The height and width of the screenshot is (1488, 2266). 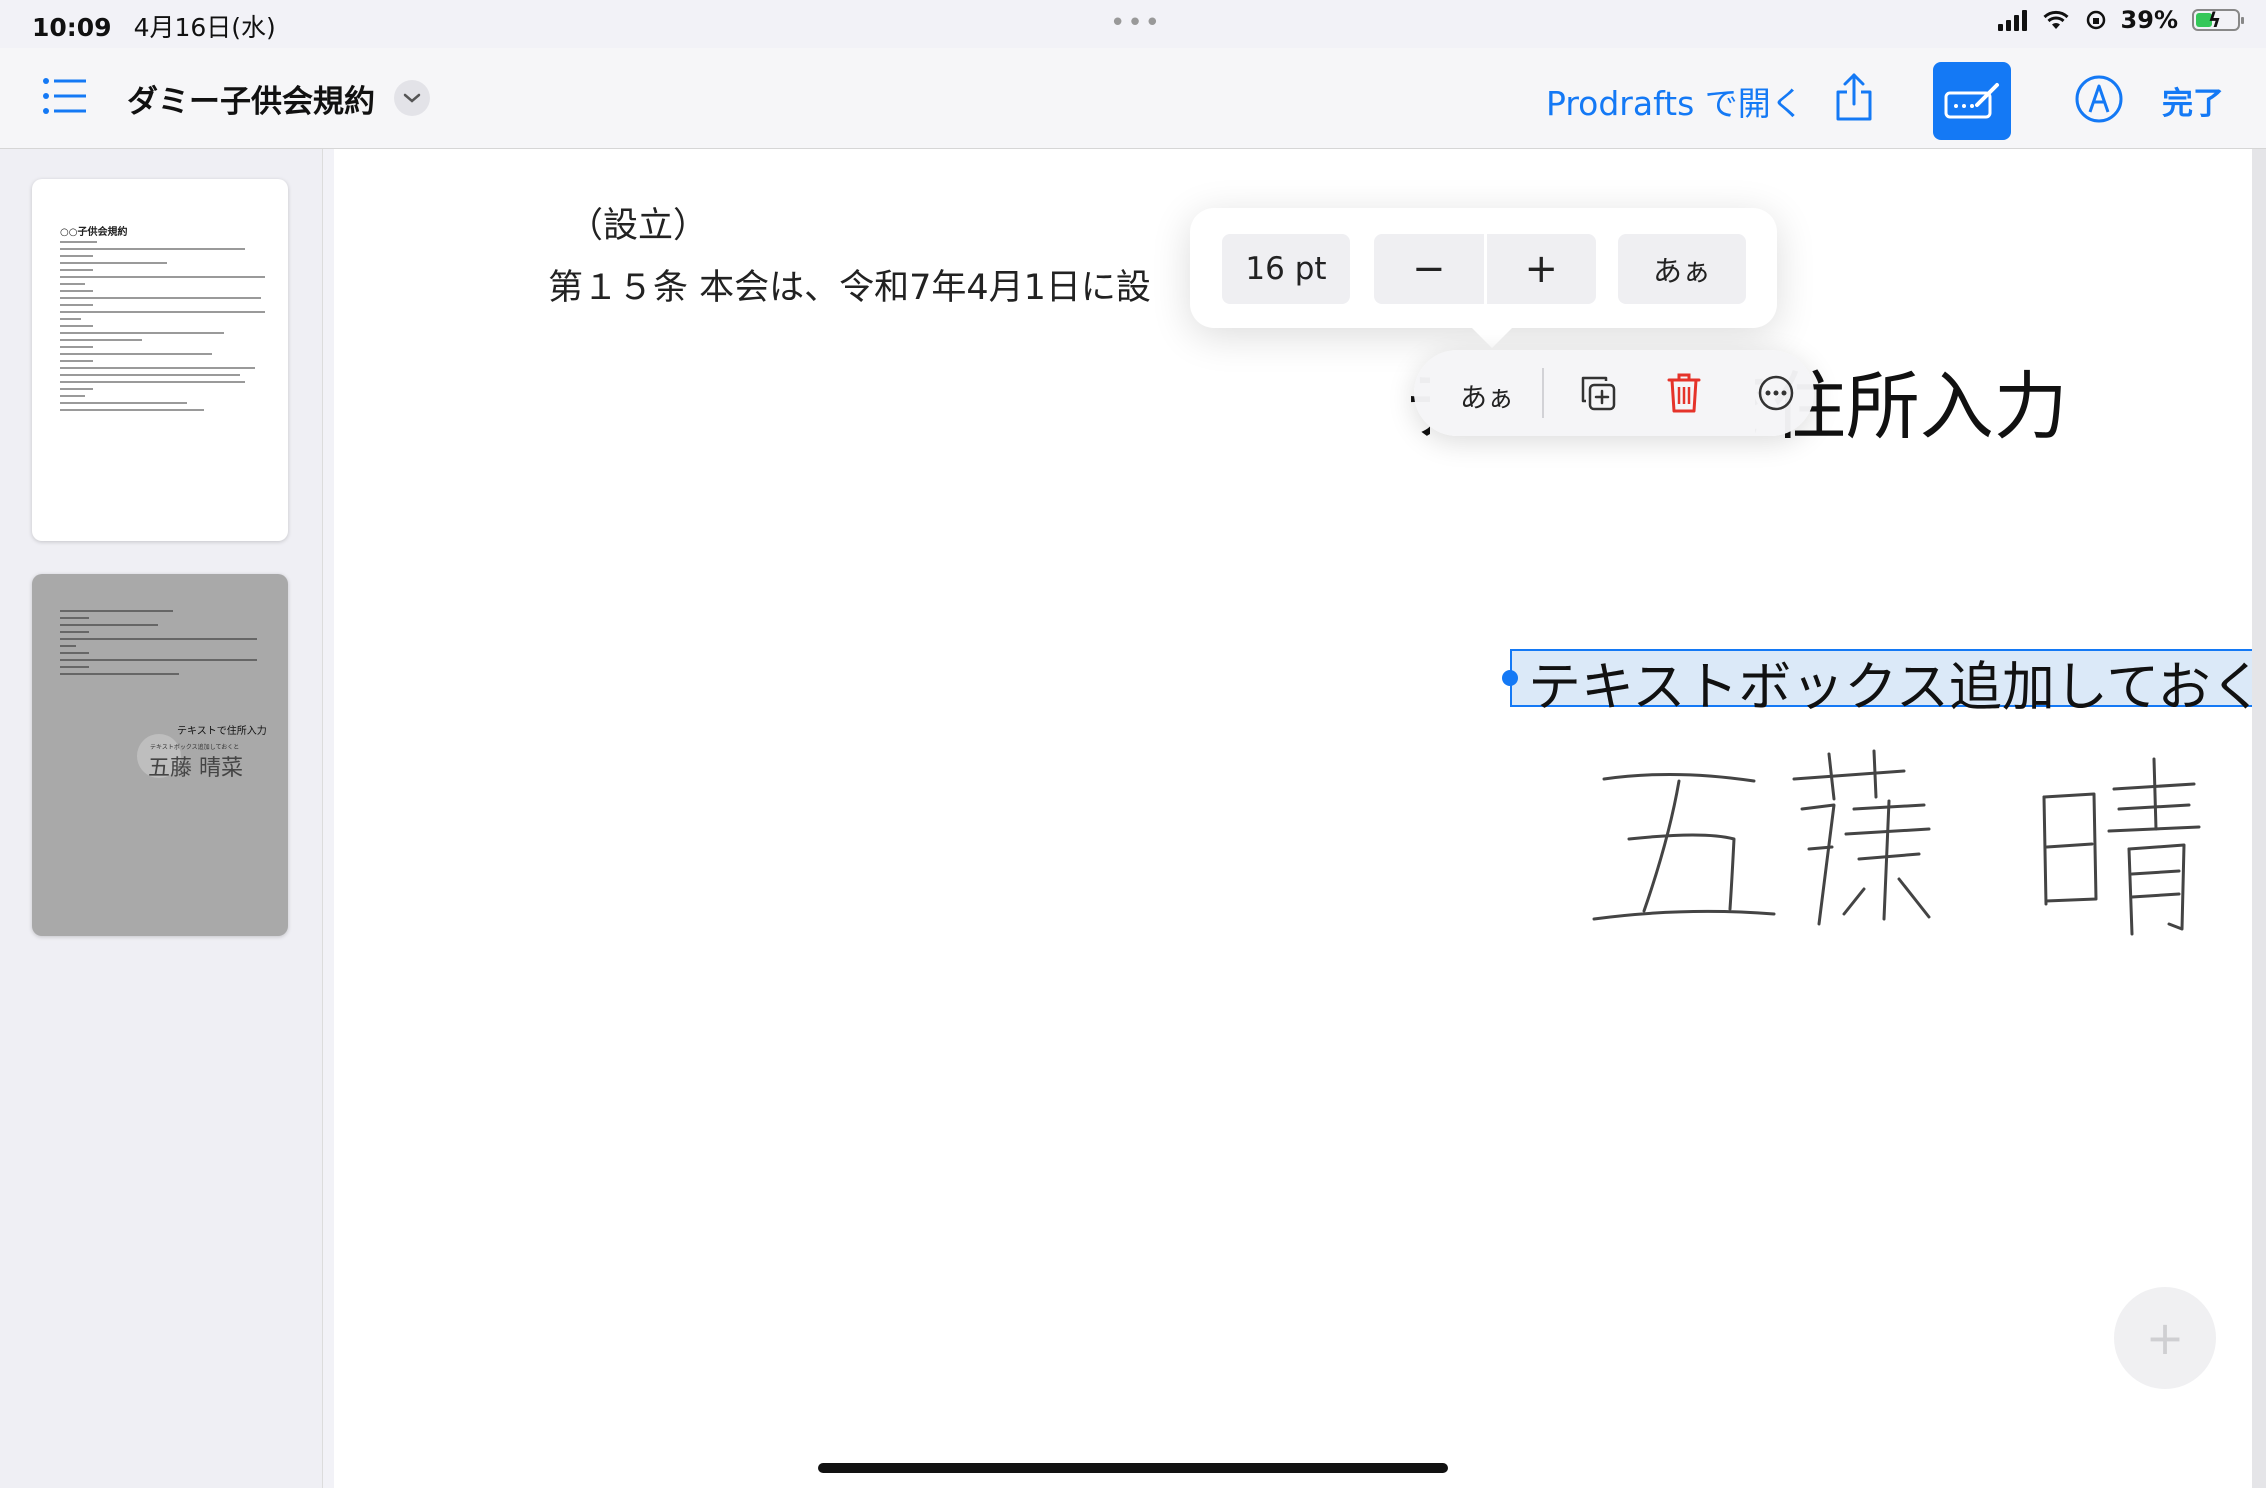 What do you see at coordinates (1542, 269) in the screenshot?
I see `increase-font-size-button: +` at bounding box center [1542, 269].